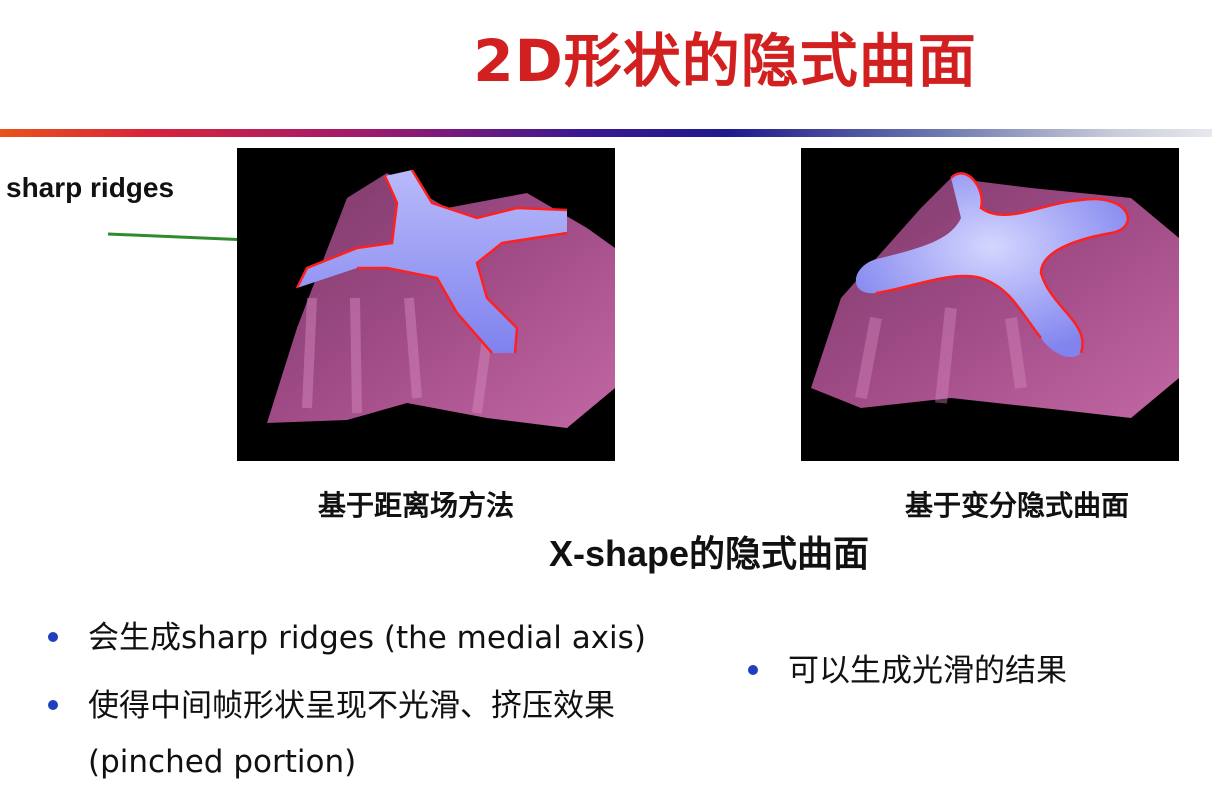 The height and width of the screenshot is (792, 1212). Describe the element at coordinates (90, 187) in the screenshot. I see `sharp-ridges-label: sharp ridges` at that location.